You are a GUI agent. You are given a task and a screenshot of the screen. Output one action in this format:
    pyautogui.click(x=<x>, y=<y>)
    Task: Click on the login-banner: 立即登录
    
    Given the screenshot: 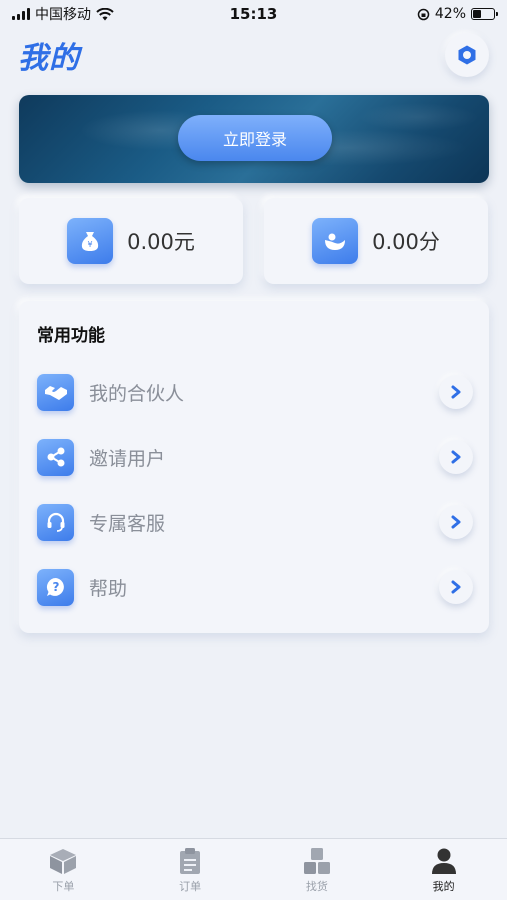 What is the action you would take?
    pyautogui.click(x=254, y=139)
    